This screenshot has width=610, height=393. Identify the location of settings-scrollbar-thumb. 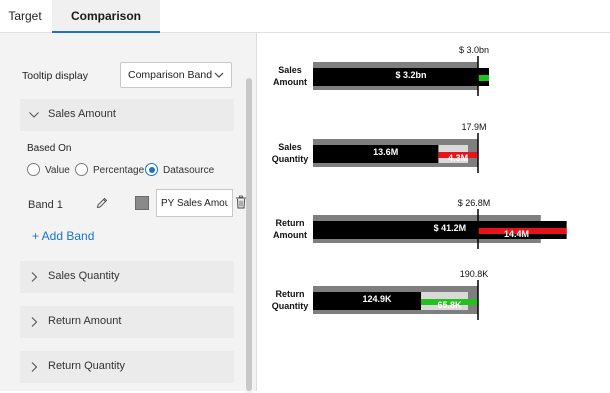
(249, 234).